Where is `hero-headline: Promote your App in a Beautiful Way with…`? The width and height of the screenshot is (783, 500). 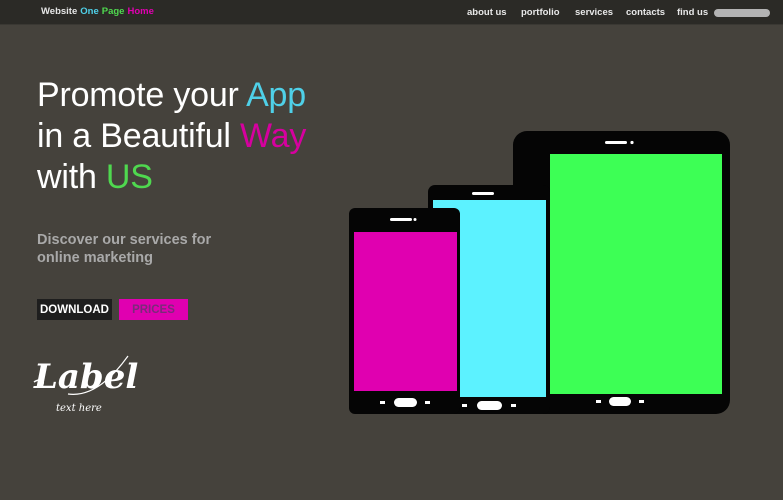
hero-headline: Promote your App in a Beautiful Way with… is located at coordinates (171, 136).